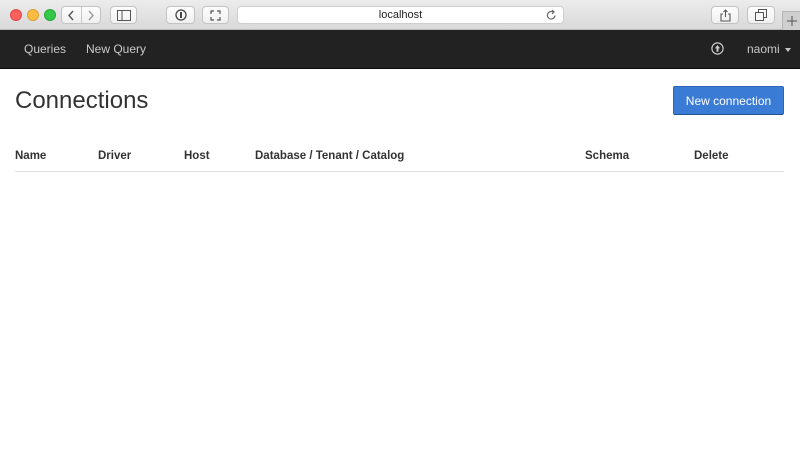 This screenshot has width=800, height=468. I want to click on nav-new-query-link: New Query, so click(116, 49).